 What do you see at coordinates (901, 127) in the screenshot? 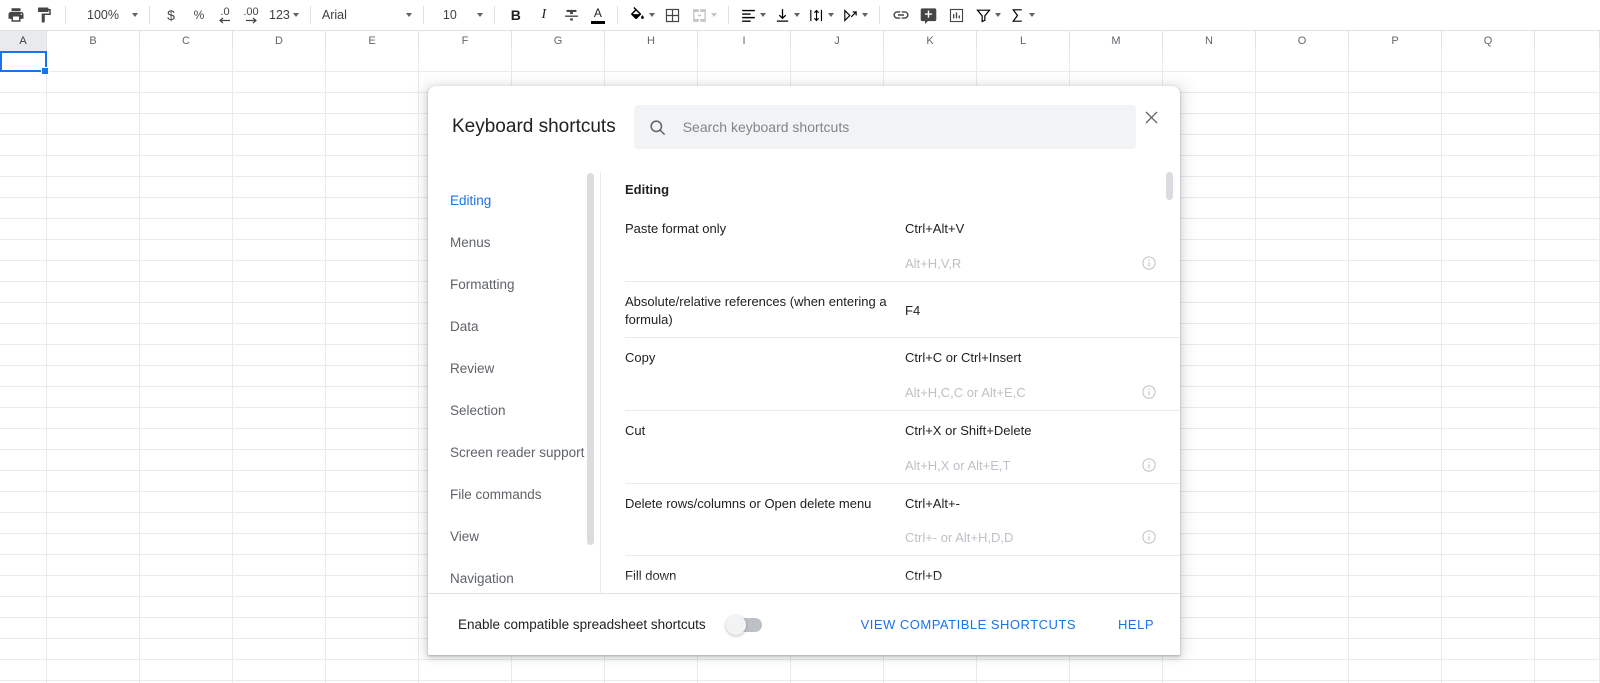
I see `search-input` at bounding box center [901, 127].